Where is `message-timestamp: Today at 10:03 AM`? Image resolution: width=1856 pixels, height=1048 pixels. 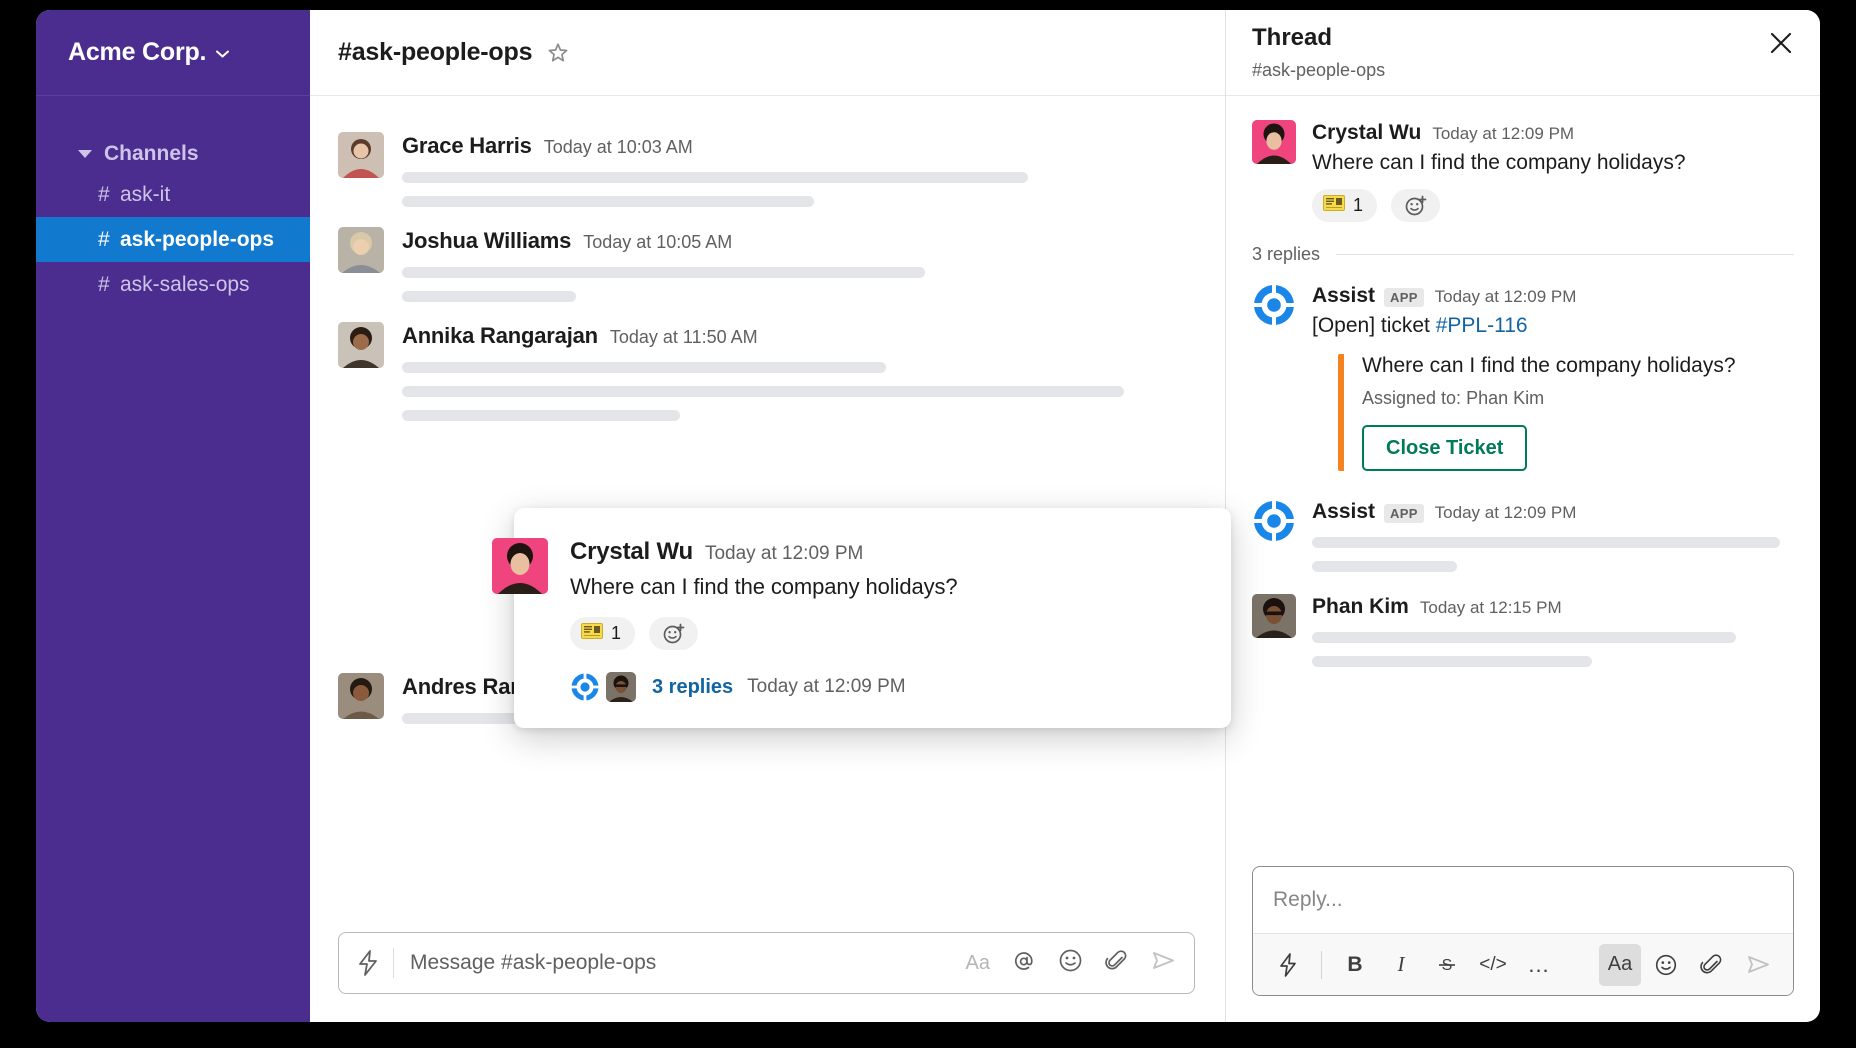 message-timestamp: Today at 10:03 AM is located at coordinates (618, 147).